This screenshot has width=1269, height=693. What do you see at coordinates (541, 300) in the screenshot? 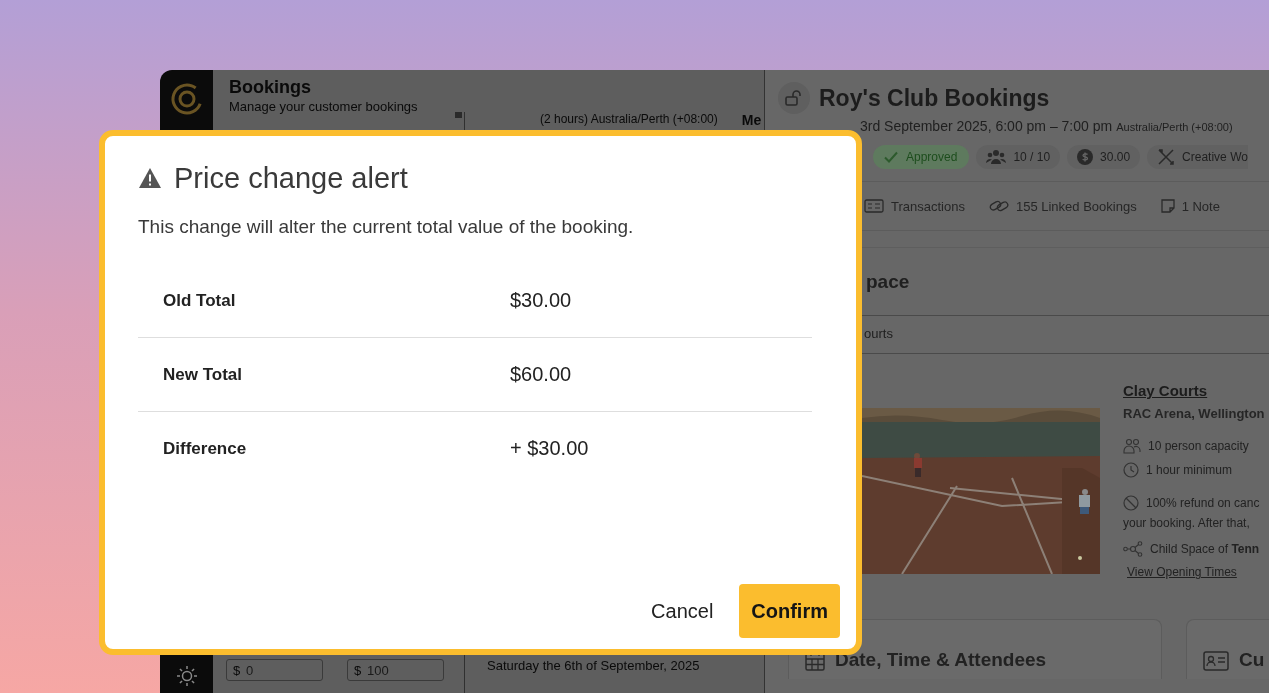
I see `row-value: $30.00` at bounding box center [541, 300].